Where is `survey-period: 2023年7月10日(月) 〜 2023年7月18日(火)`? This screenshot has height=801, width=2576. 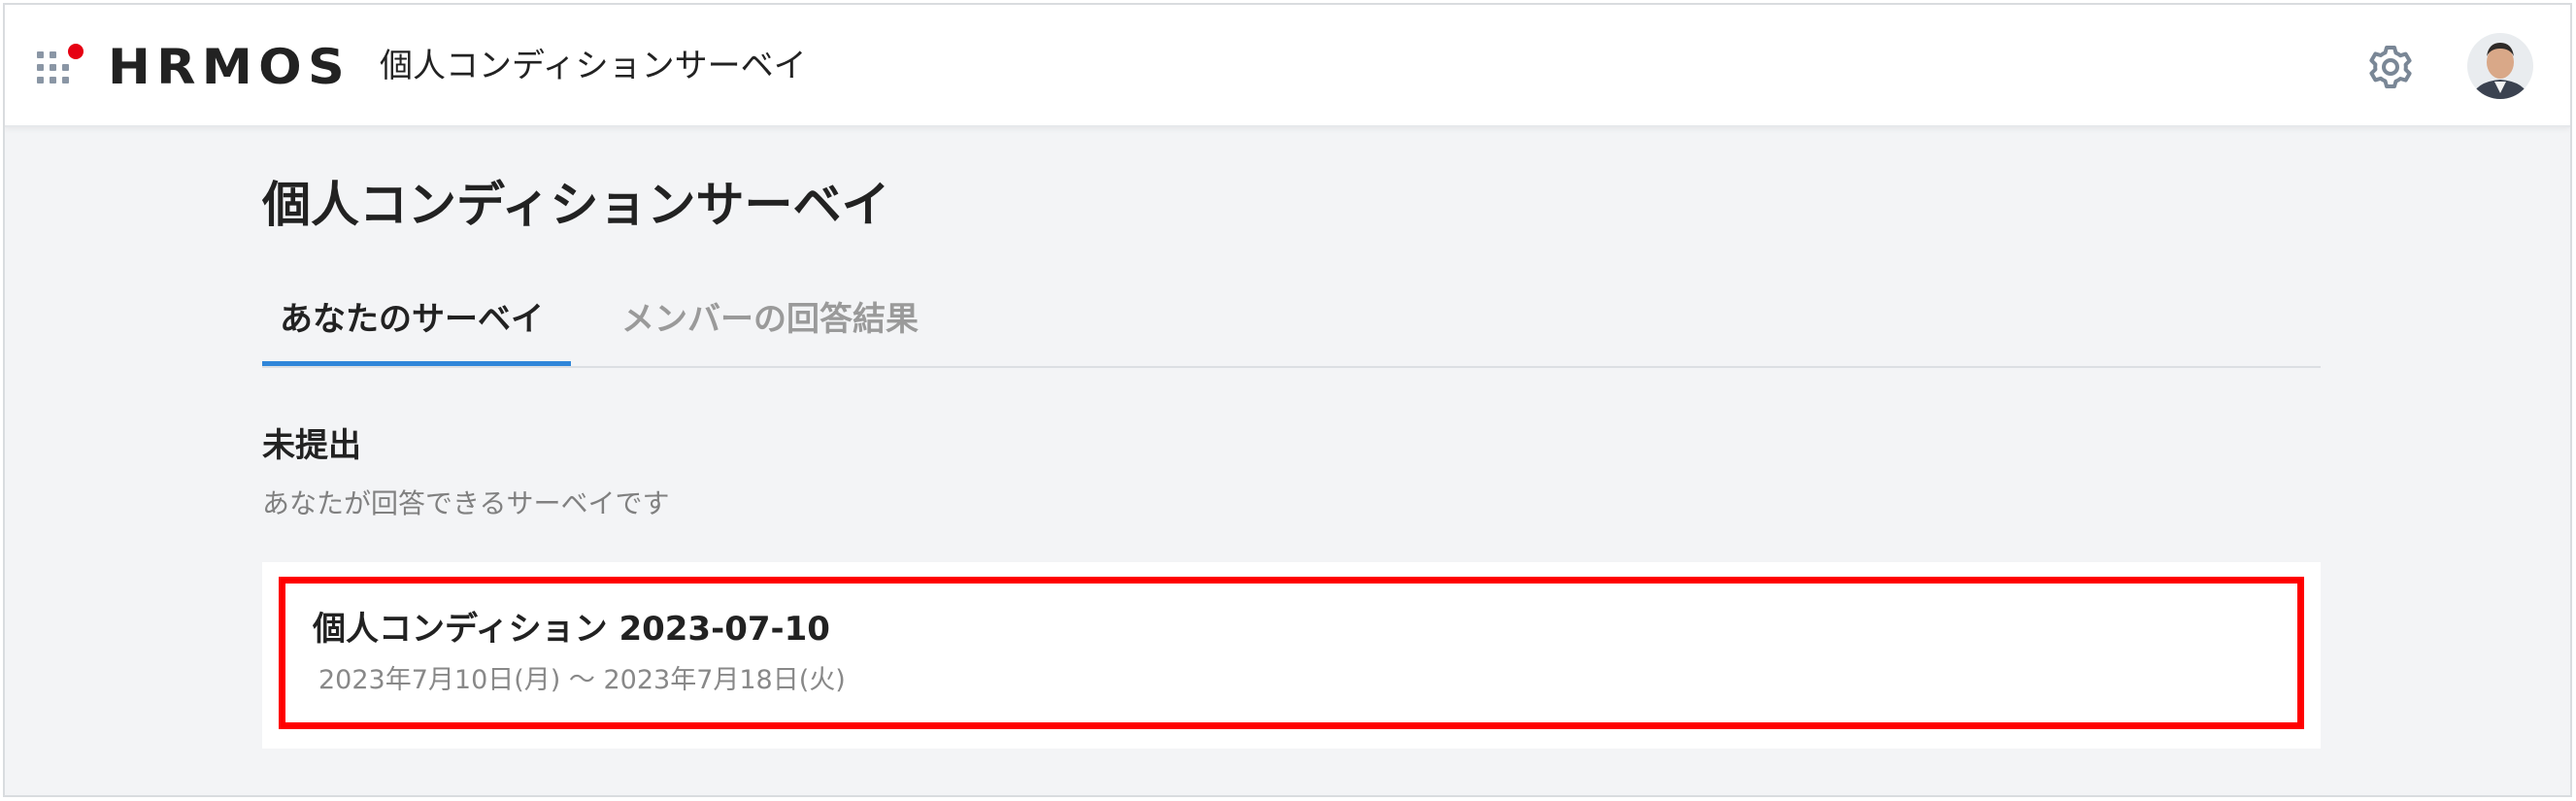 survey-period: 2023年7月10日(月) 〜 2023年7月18日(火) is located at coordinates (582, 680).